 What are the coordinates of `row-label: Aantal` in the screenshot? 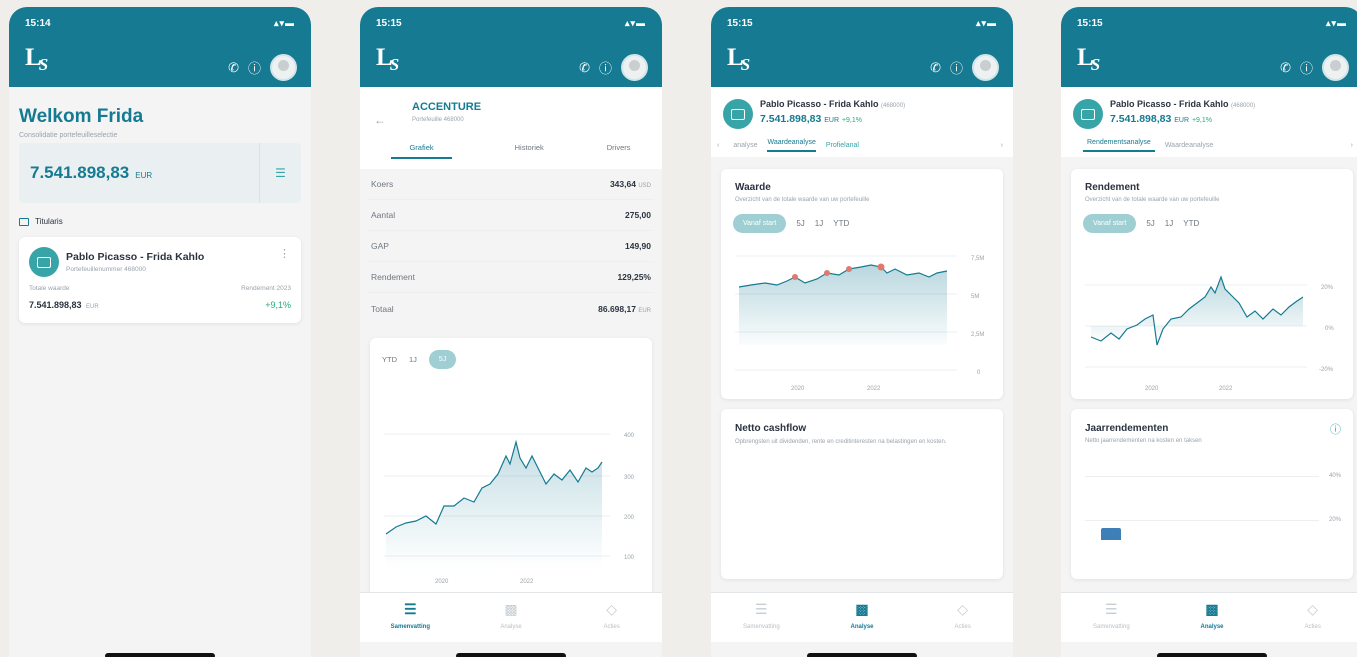 It's located at (383, 215).